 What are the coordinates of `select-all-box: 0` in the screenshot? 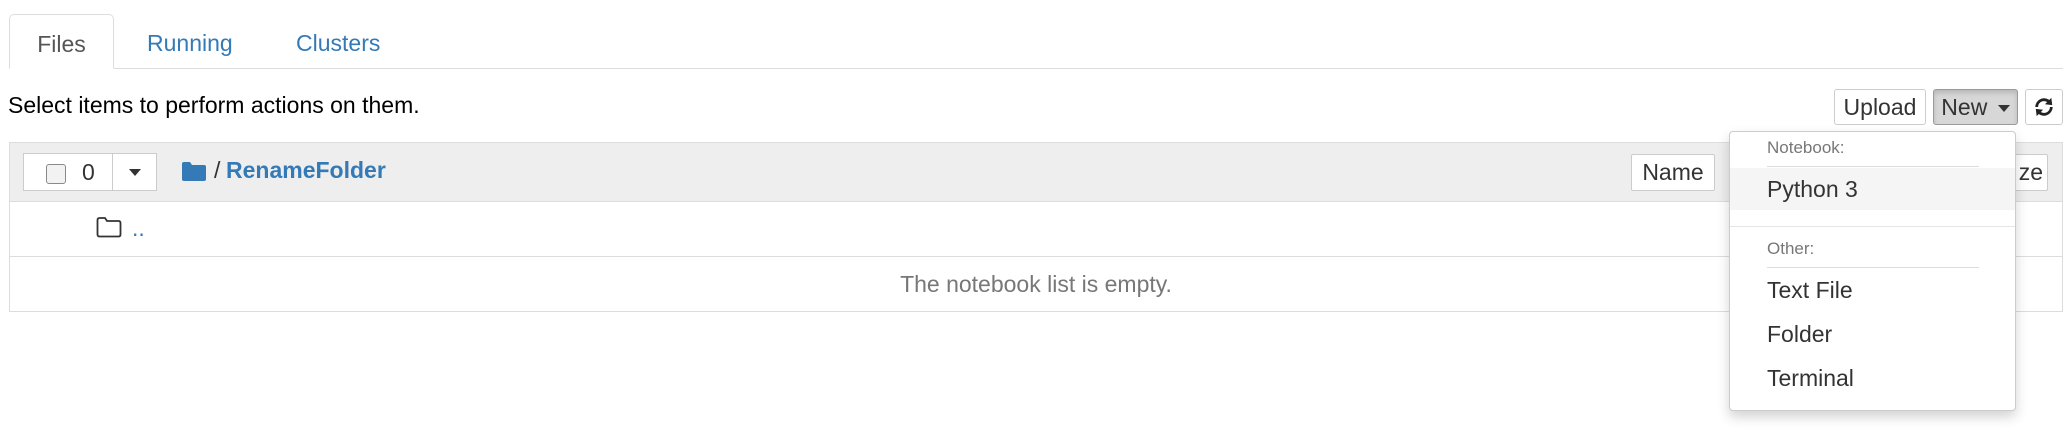 It's located at (68, 172).